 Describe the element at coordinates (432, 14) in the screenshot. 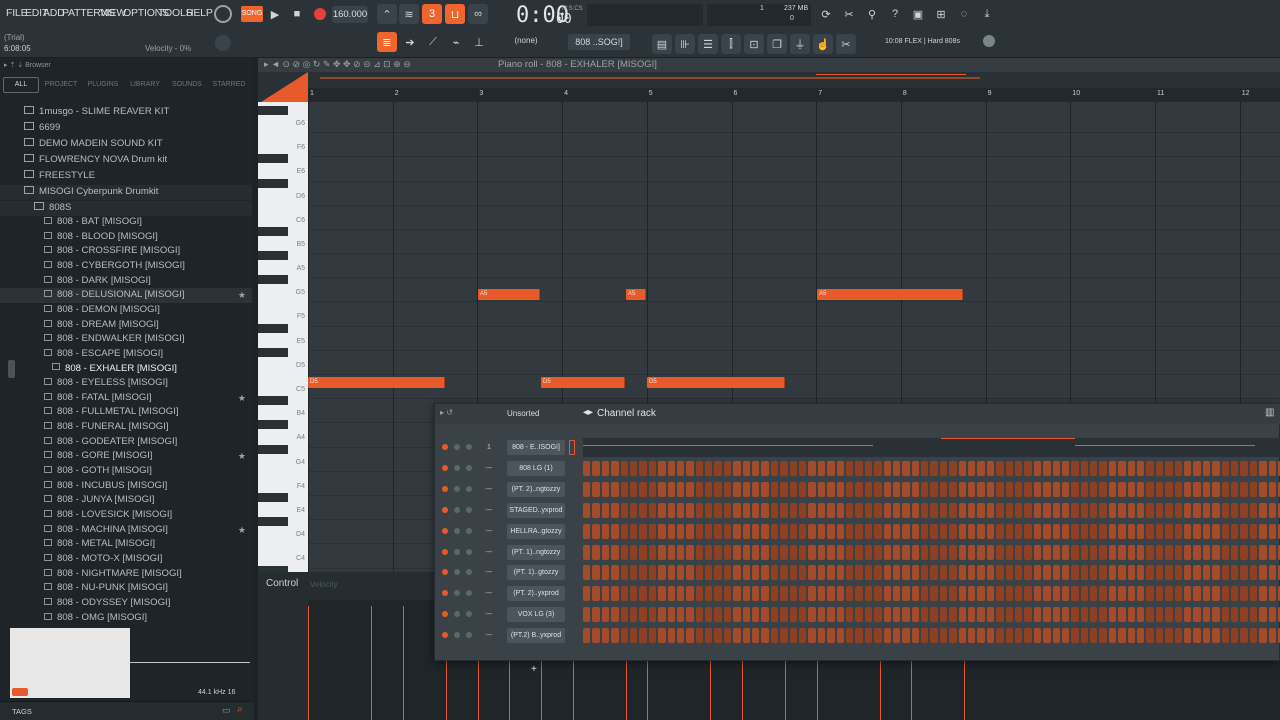

I see `countdown-icon: 3` at that location.